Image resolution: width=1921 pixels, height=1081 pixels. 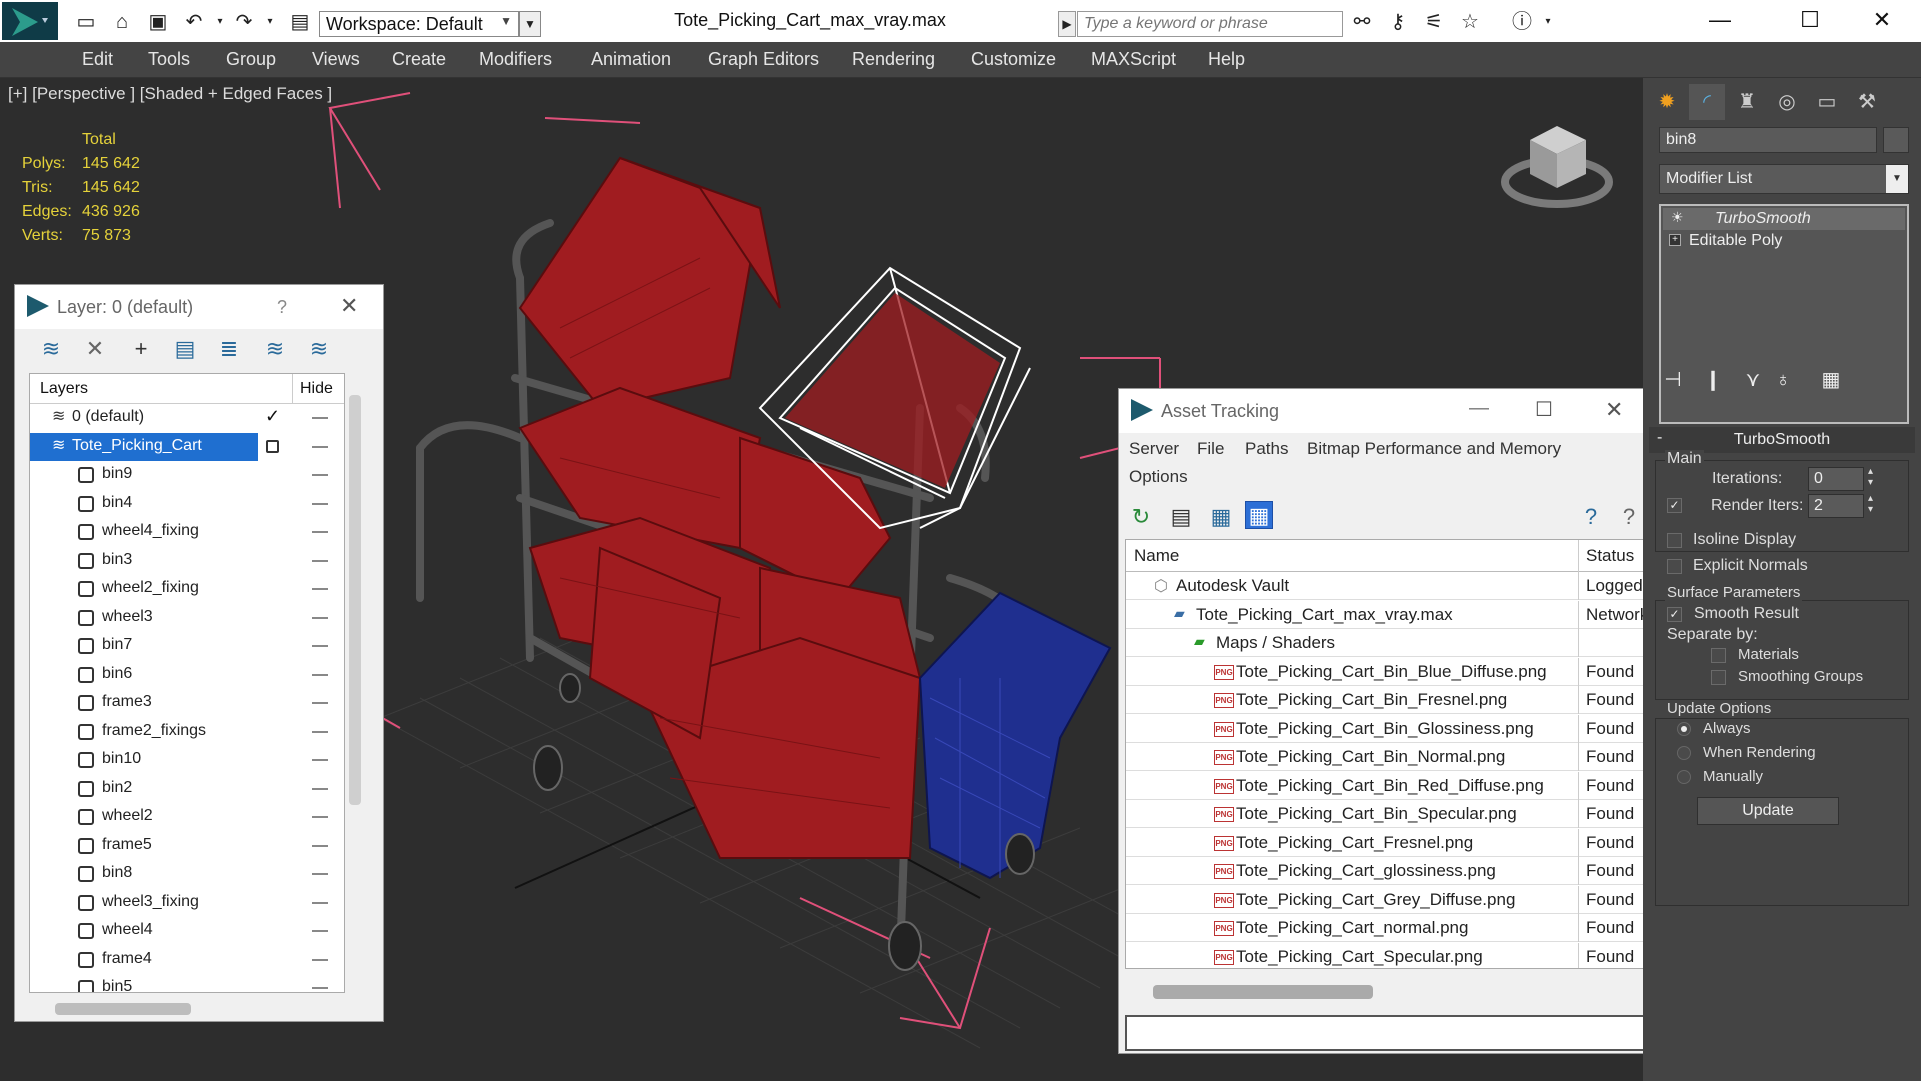 I want to click on column-hide: Hide, so click(x=316, y=389).